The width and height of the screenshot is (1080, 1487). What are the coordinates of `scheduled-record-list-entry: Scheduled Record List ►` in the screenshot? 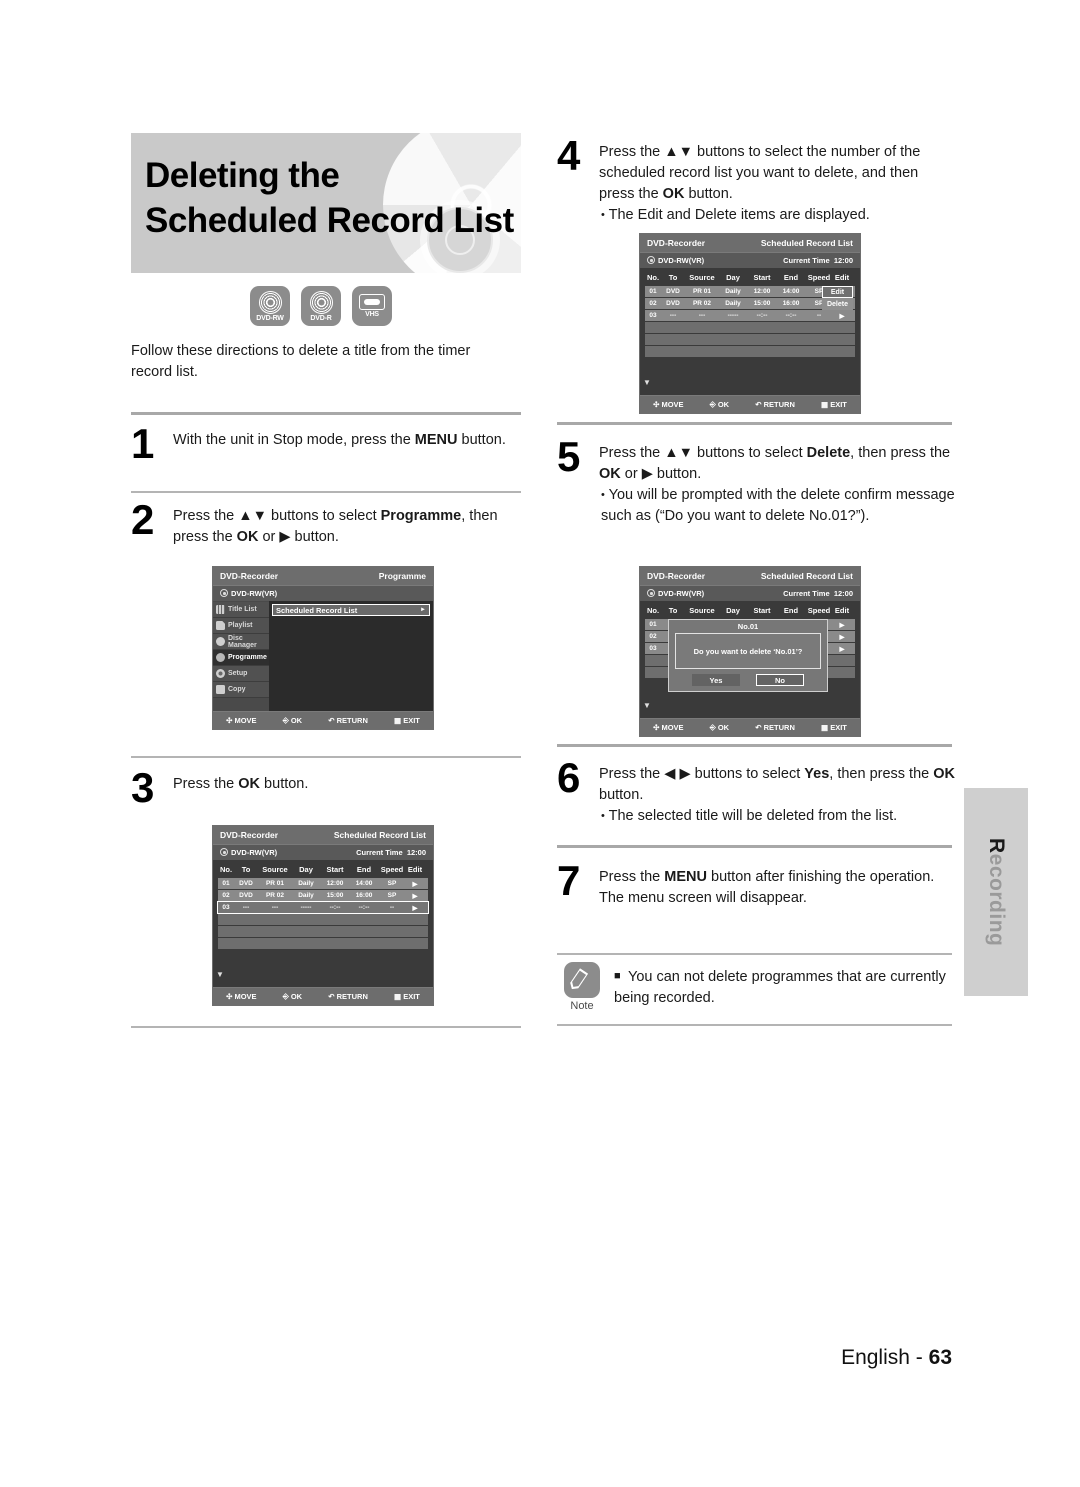 It's located at (351, 610).